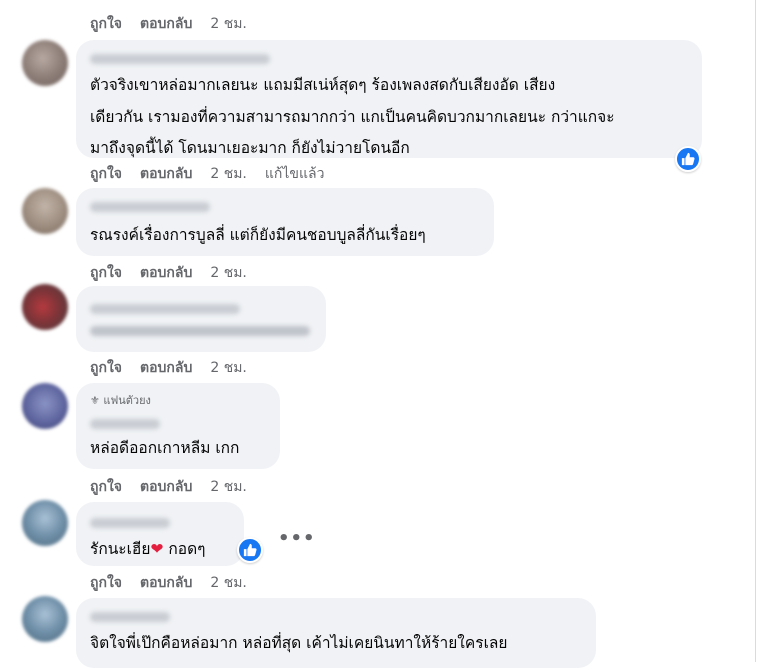 The width and height of the screenshot is (762, 668). Describe the element at coordinates (157, 549) in the screenshot. I see `heart-emoji: ❤` at that location.